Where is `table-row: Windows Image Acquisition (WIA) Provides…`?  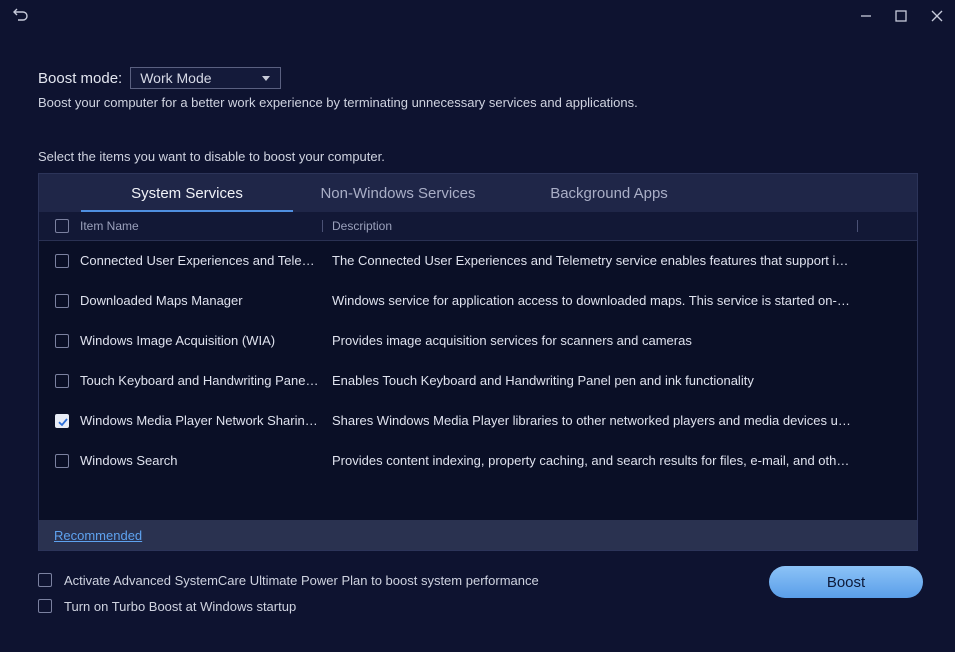 table-row: Windows Image Acquisition (WIA) Provides… is located at coordinates (478, 341).